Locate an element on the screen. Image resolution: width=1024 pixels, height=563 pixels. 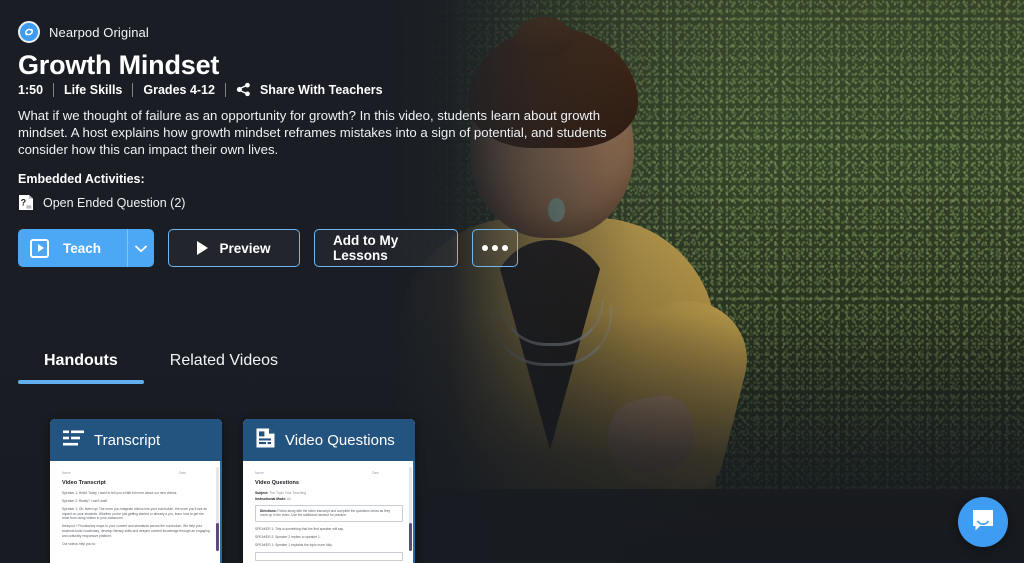
chat-launcher-button is located at coordinates (983, 522).